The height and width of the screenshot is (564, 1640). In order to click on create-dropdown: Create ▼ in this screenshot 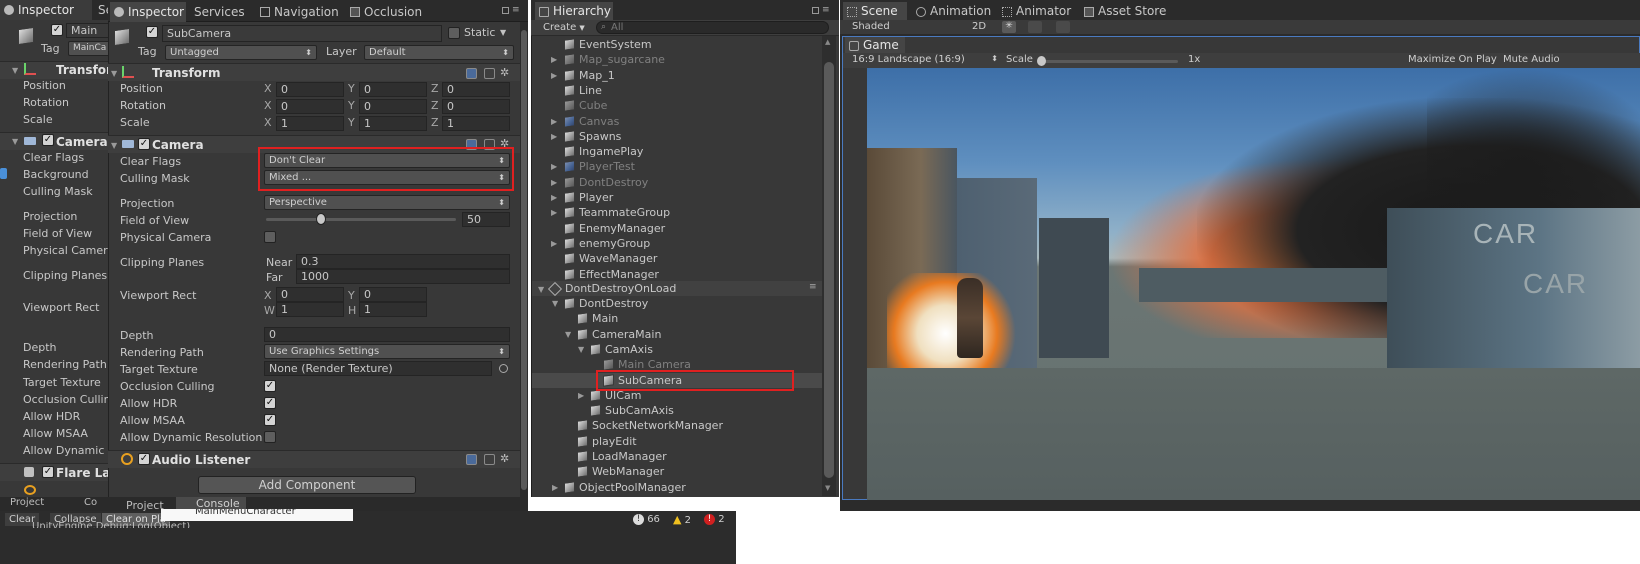, I will do `click(564, 27)`.